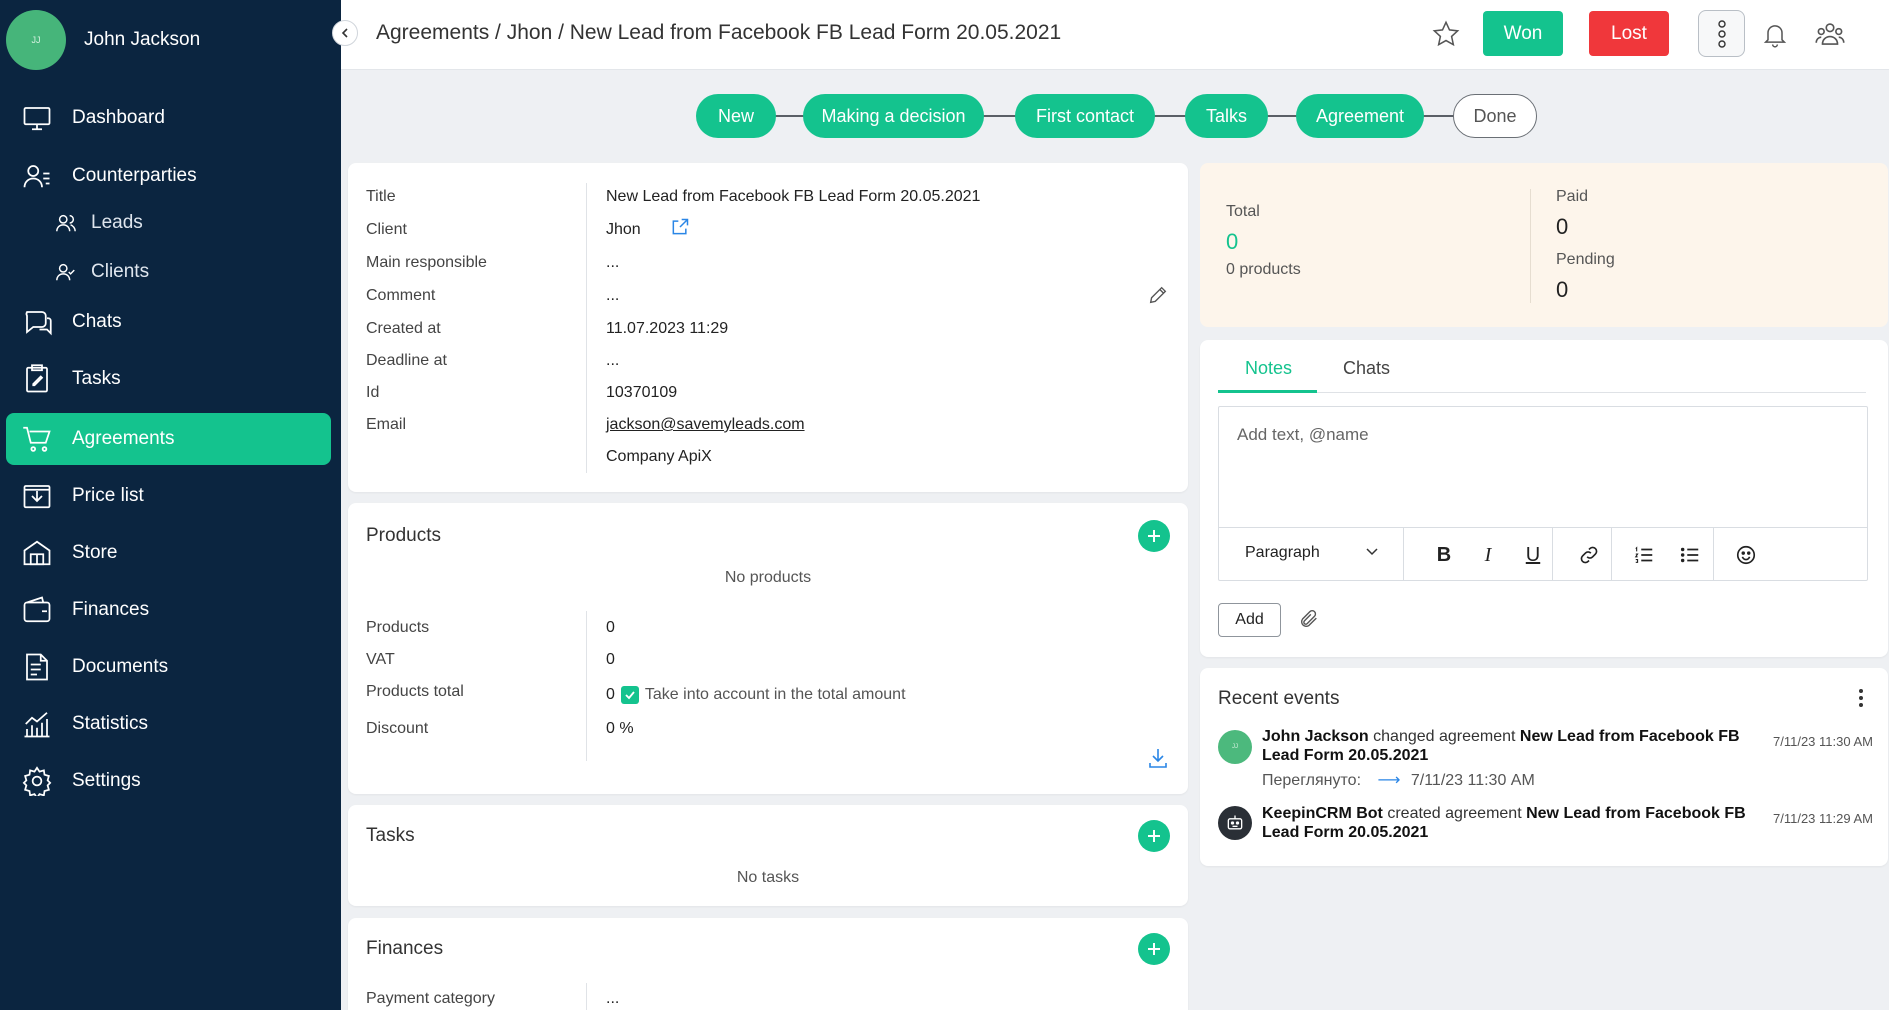 This screenshot has width=1889, height=1010. I want to click on discount-value: 0 %, so click(620, 728).